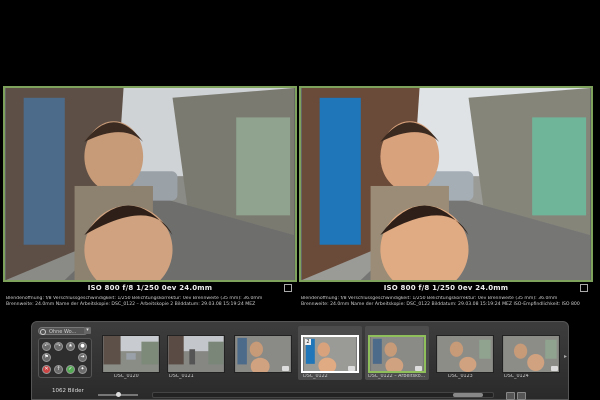 The image size is (600, 400). Describe the element at coordinates (68, 391) in the screenshot. I see `image-count: 1062 Bilder` at that location.